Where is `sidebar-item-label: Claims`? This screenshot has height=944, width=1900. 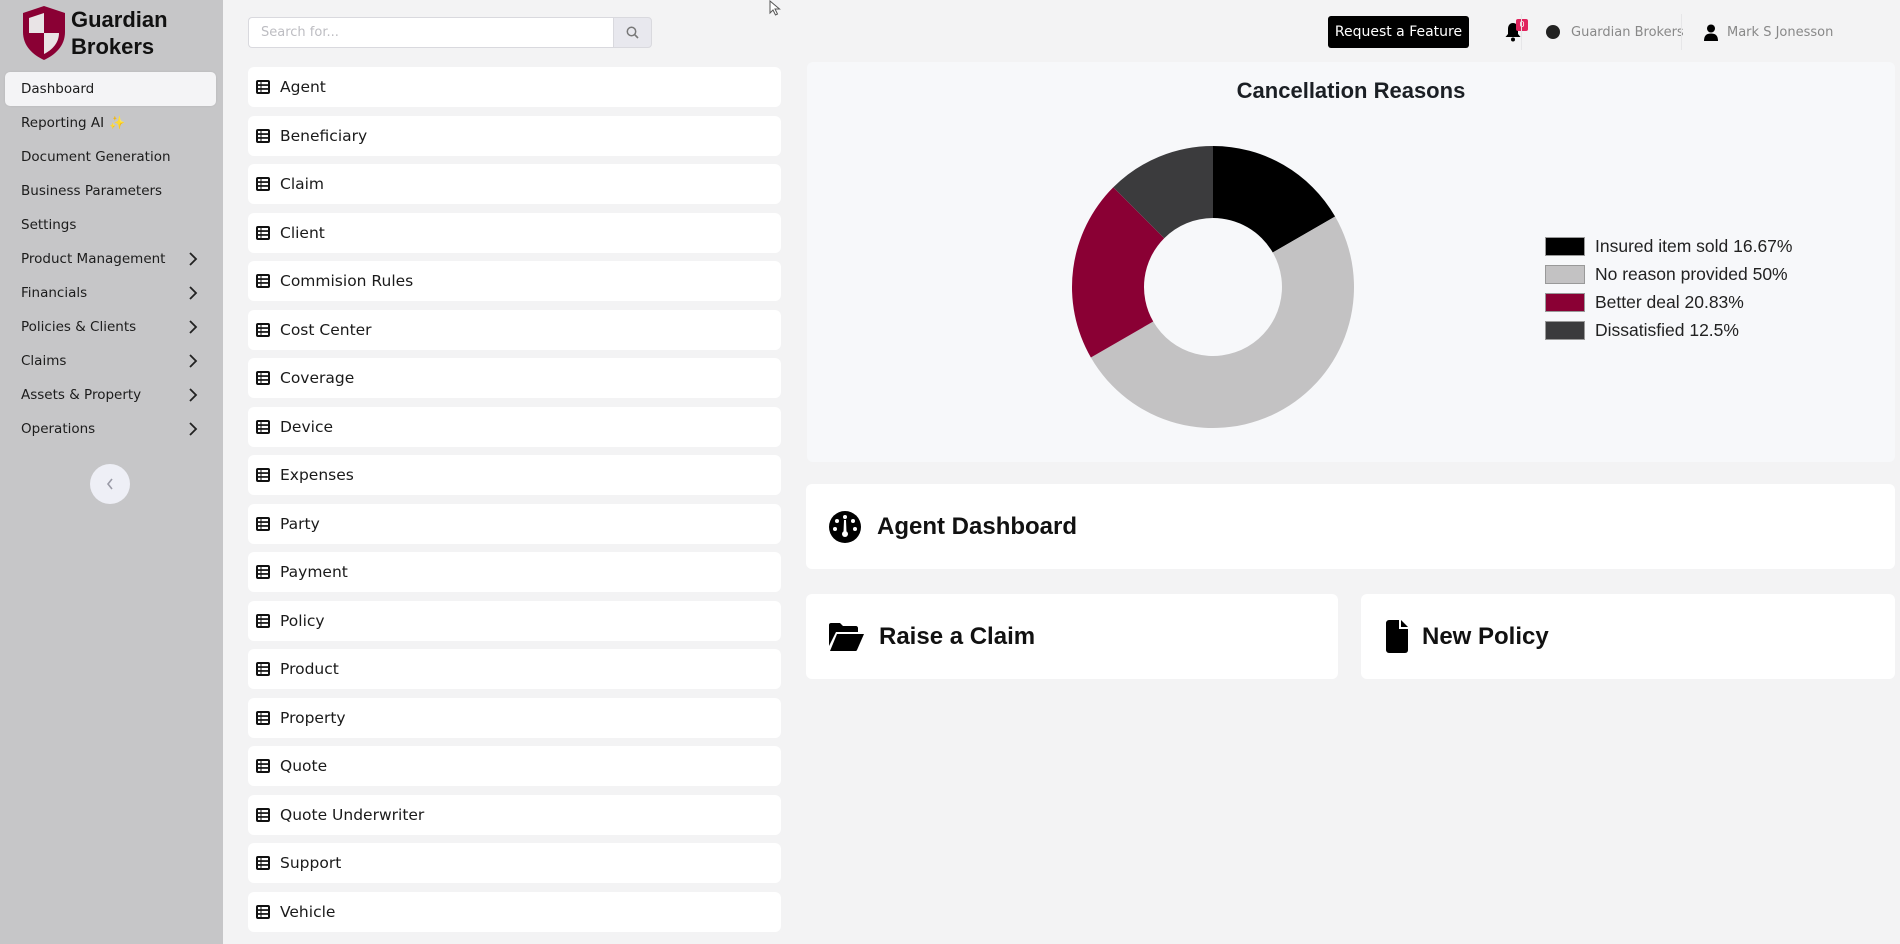 sidebar-item-label: Claims is located at coordinates (44, 361).